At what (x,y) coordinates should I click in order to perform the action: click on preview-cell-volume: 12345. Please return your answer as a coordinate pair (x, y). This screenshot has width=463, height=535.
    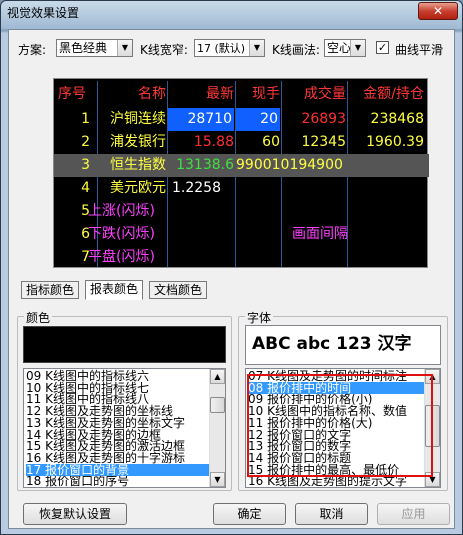
    Looking at the image, I should click on (323, 142).